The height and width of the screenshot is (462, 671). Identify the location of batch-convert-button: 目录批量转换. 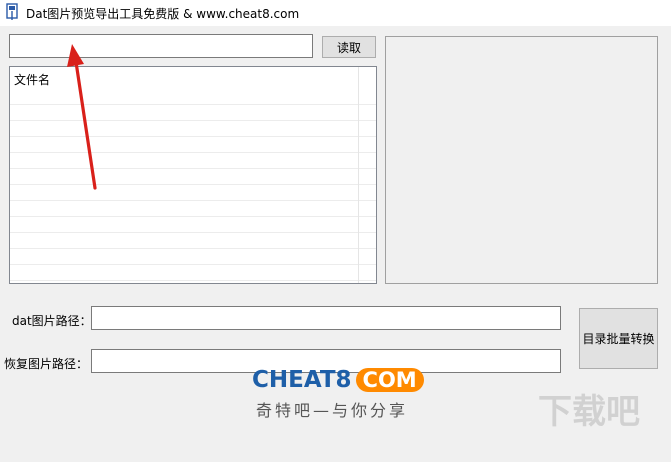
(618, 338).